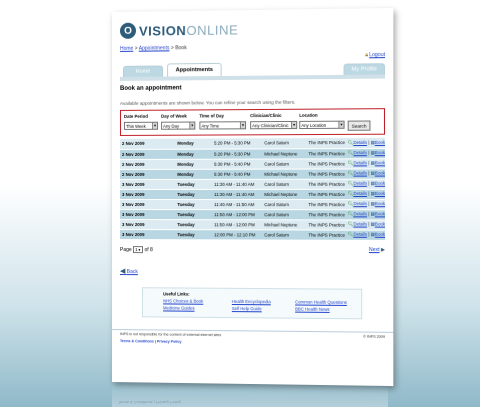 Image resolution: width=480 pixels, height=407 pixels. I want to click on useful-link: Medicine Guides, so click(178, 307).